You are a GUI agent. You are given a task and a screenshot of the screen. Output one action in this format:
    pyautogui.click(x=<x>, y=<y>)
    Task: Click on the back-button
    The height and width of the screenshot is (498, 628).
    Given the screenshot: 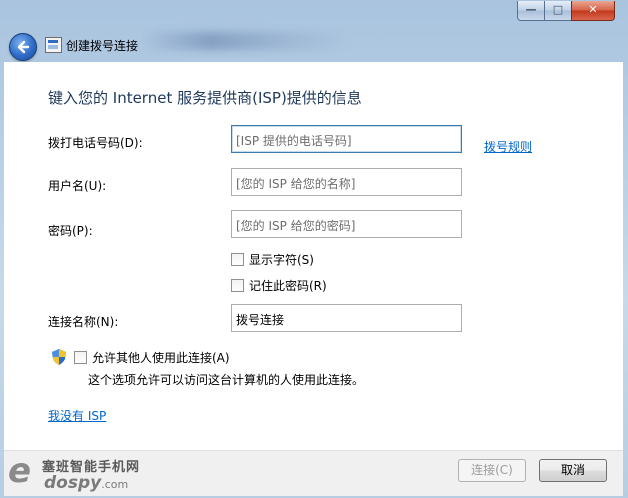 What is the action you would take?
    pyautogui.click(x=23, y=47)
    